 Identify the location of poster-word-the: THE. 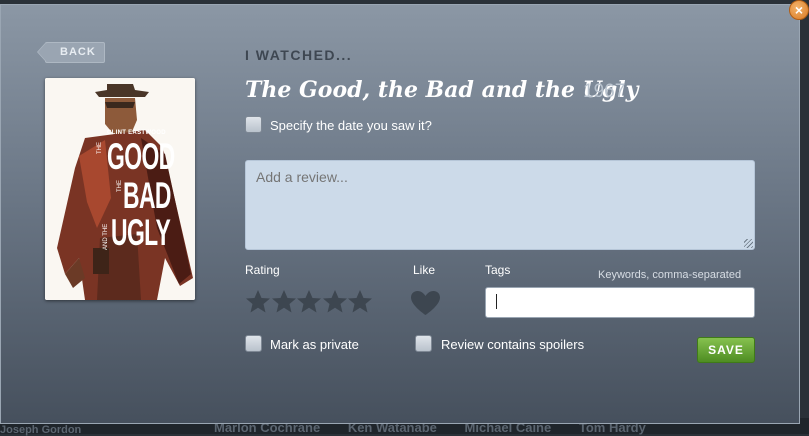
(100, 148).